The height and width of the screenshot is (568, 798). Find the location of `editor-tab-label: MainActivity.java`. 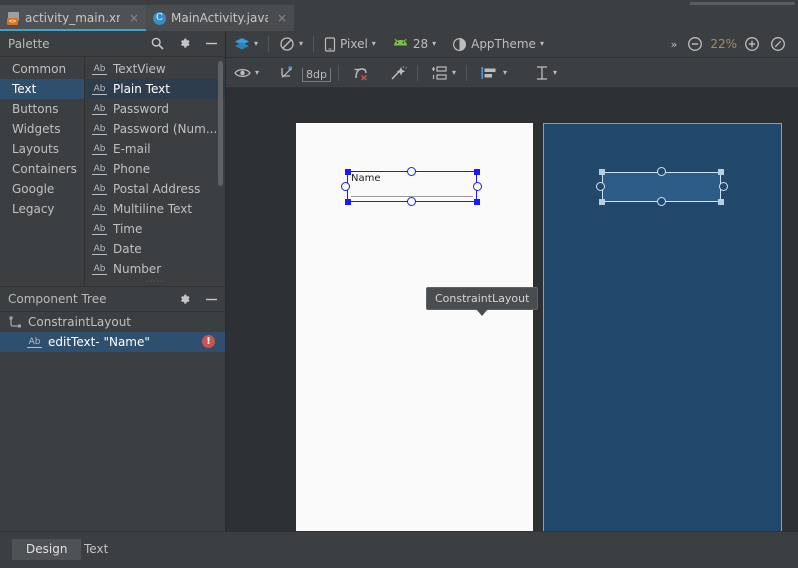

editor-tab-label: MainActivity.java is located at coordinates (219, 18).